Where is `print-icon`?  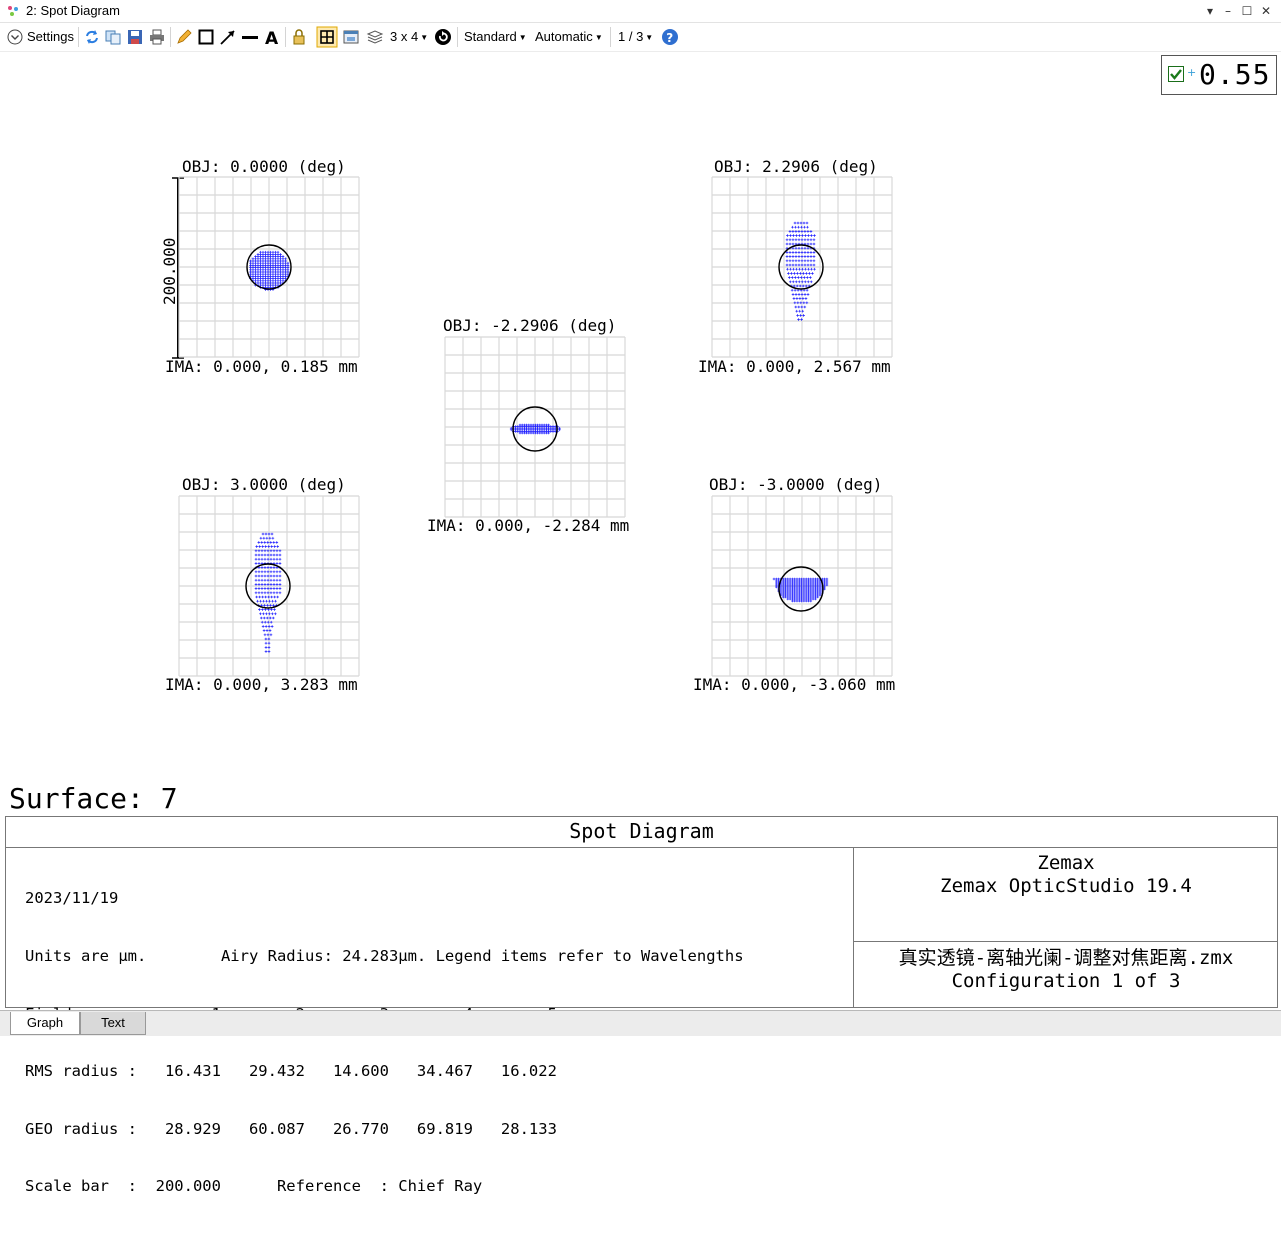 print-icon is located at coordinates (157, 37).